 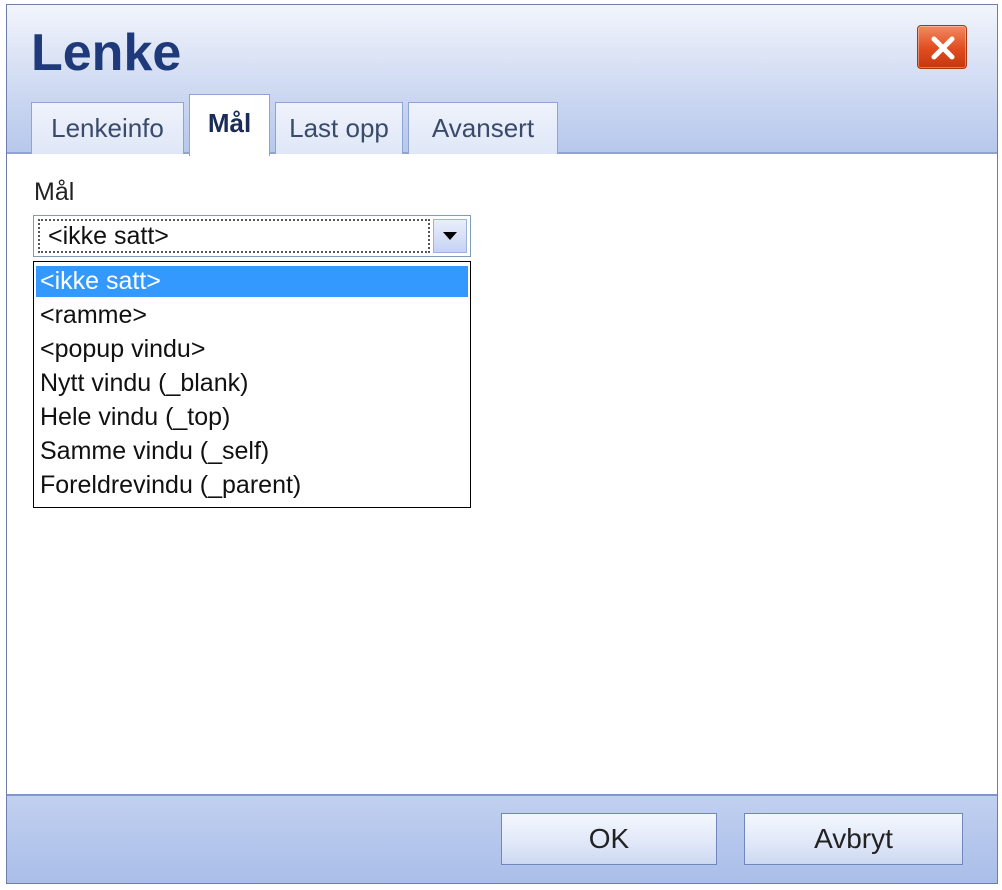 I want to click on option-parent: Foreldrevindu (_parent), so click(x=252, y=485).